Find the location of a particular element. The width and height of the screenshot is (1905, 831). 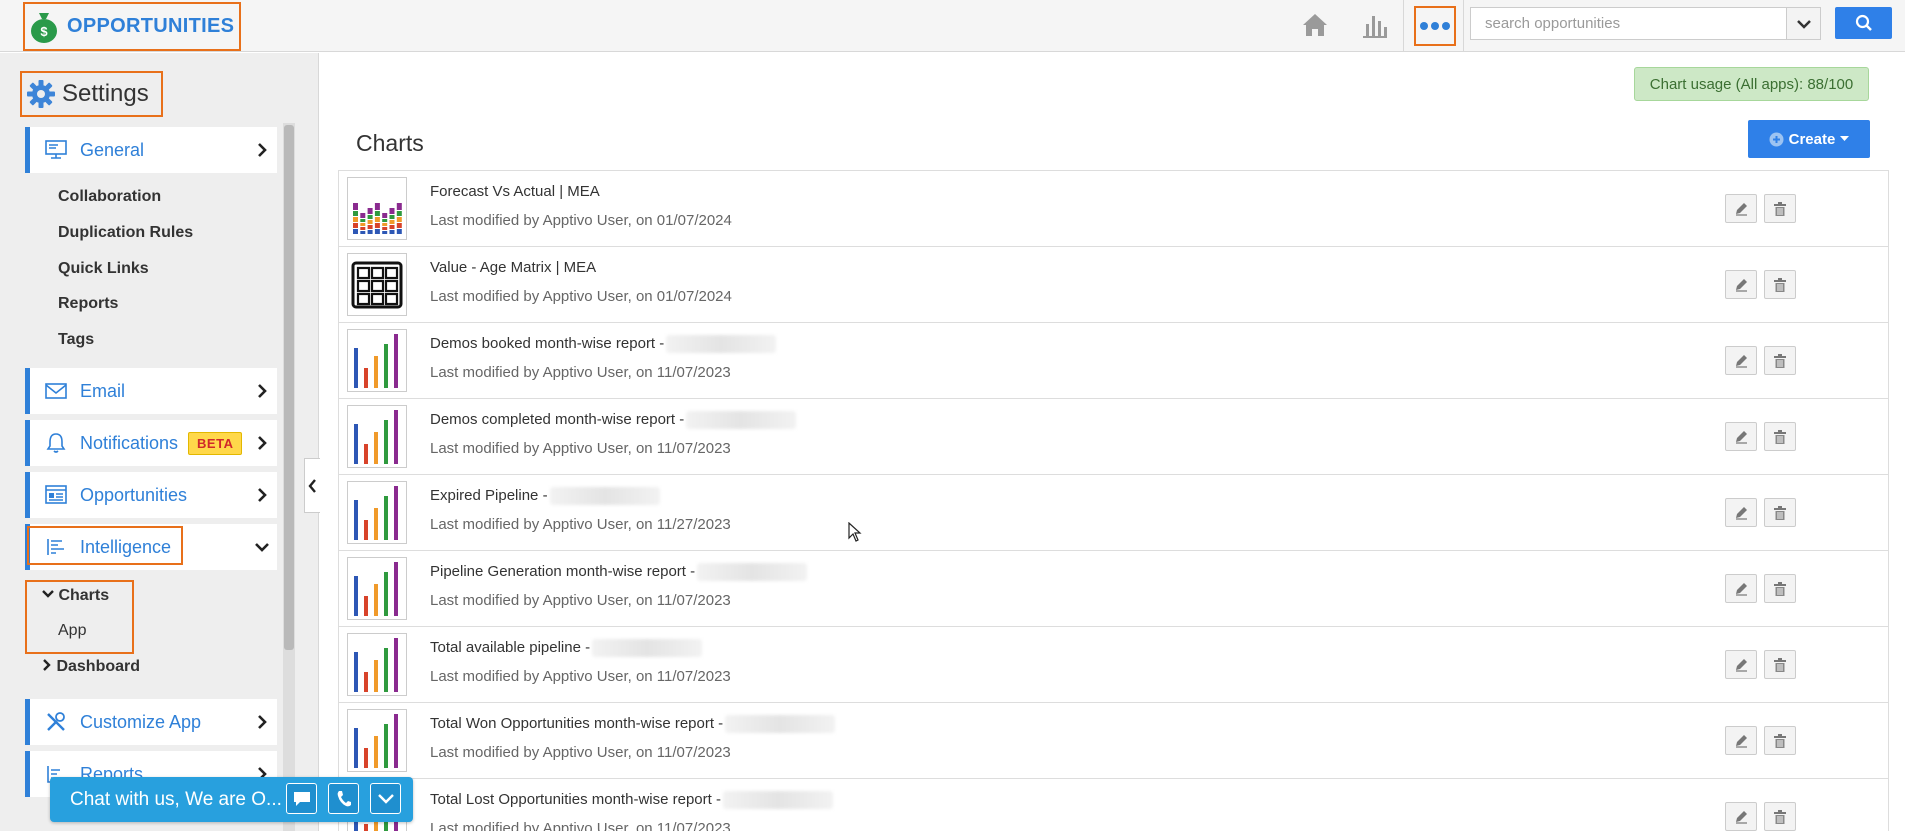

chart-name-link: Forecast Vs Actual | MEA is located at coordinates (515, 191).